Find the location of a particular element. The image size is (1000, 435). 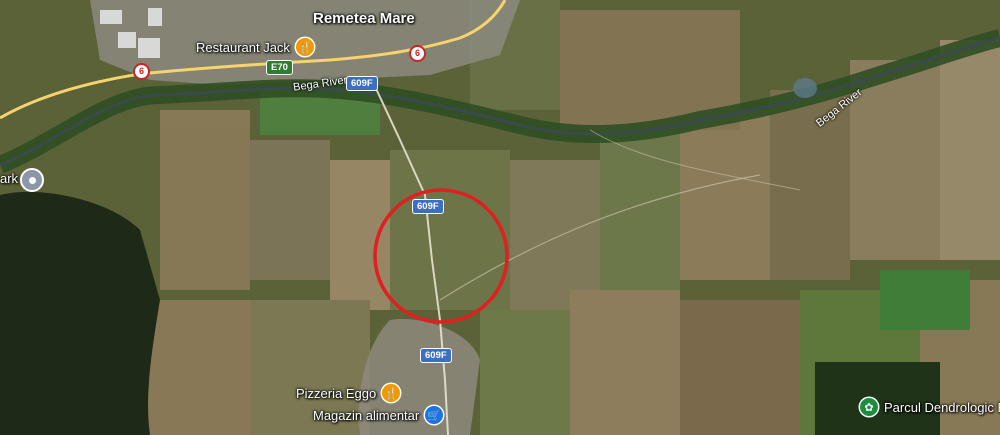

place-pin-icon is located at coordinates (32, 180).